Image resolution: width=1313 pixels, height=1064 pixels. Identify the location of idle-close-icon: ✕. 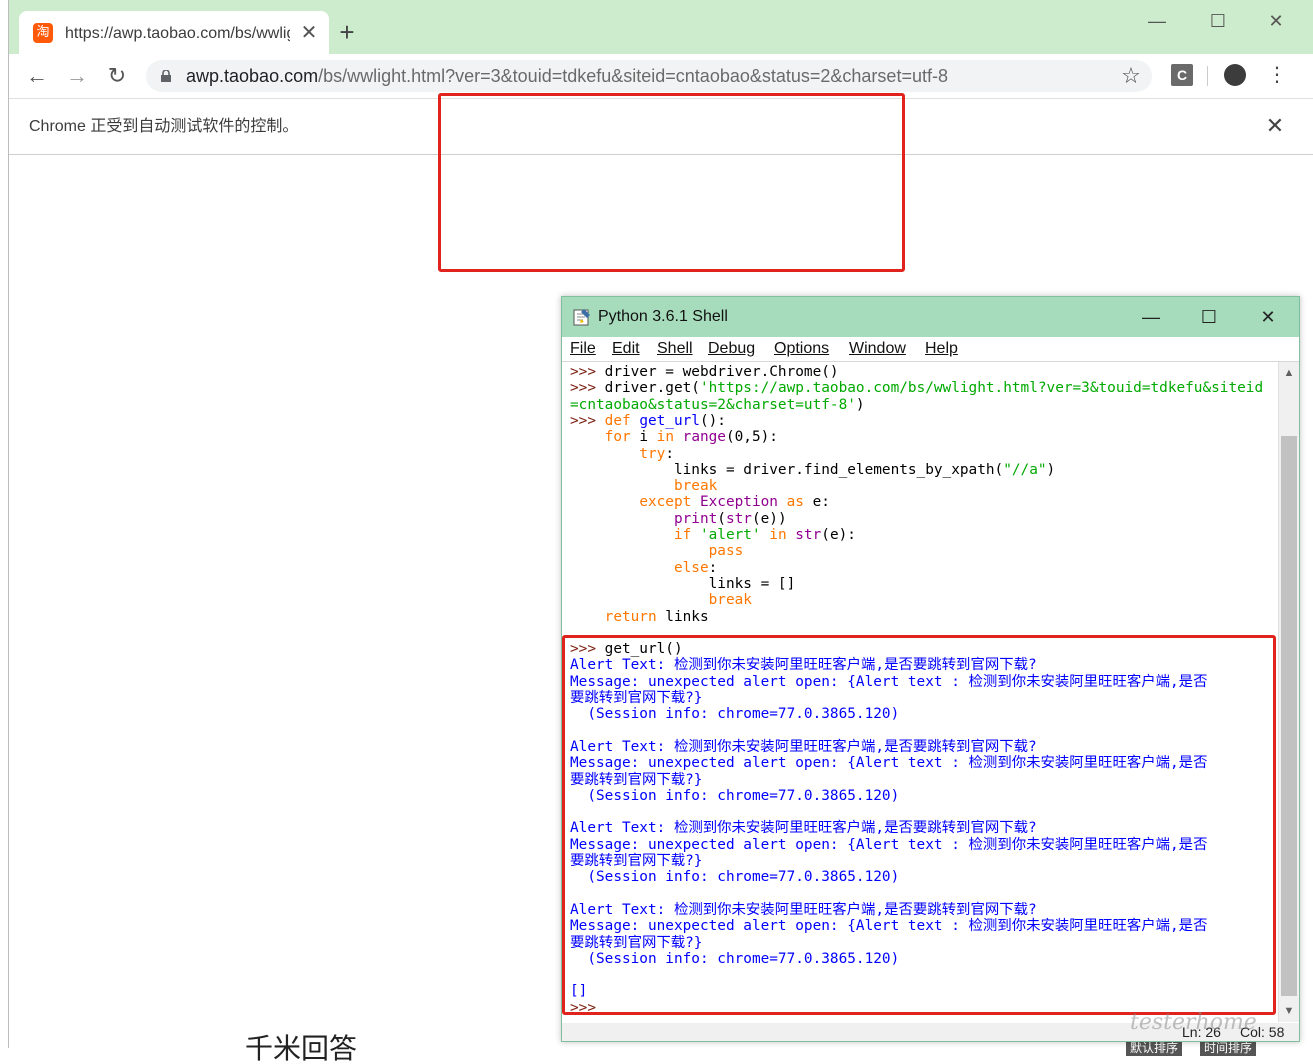
(1268, 317).